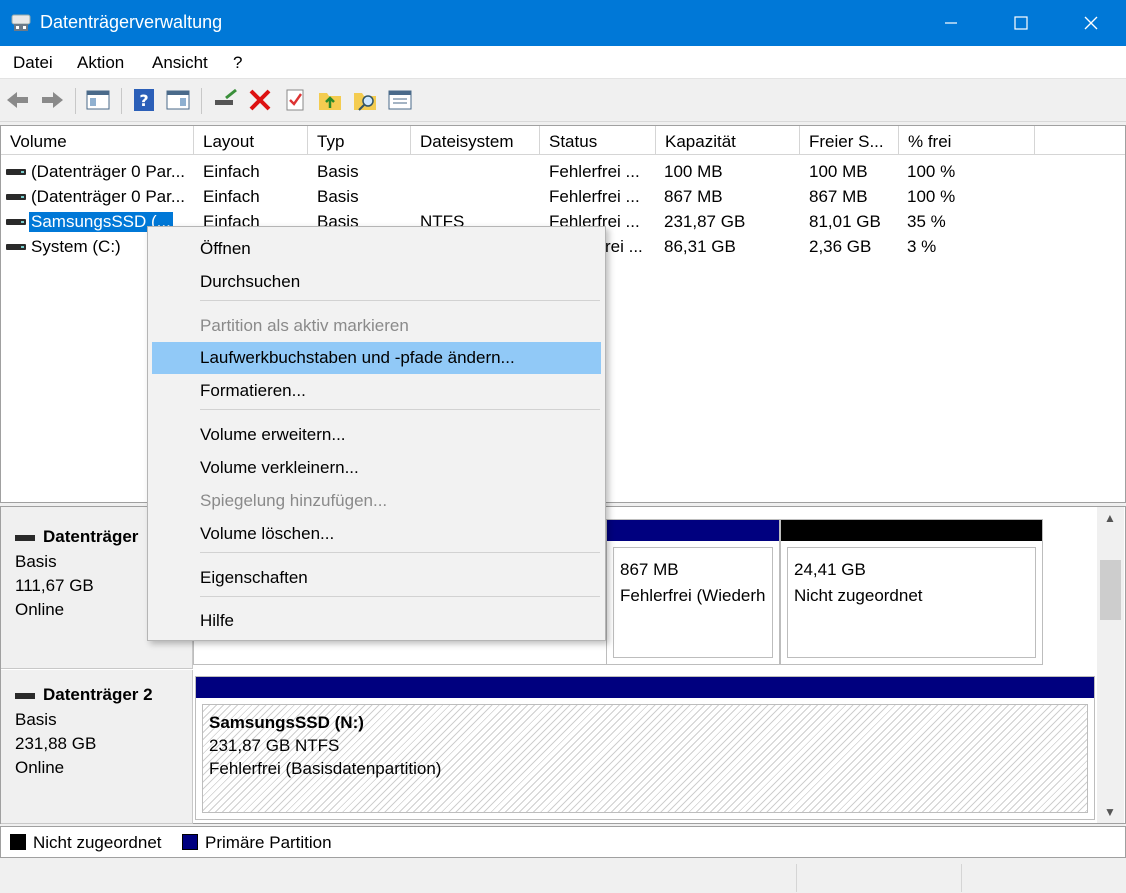 The image size is (1126, 893). What do you see at coordinates (563, 23) in the screenshot?
I see `title-bar: Datenträgerverwaltung` at bounding box center [563, 23].